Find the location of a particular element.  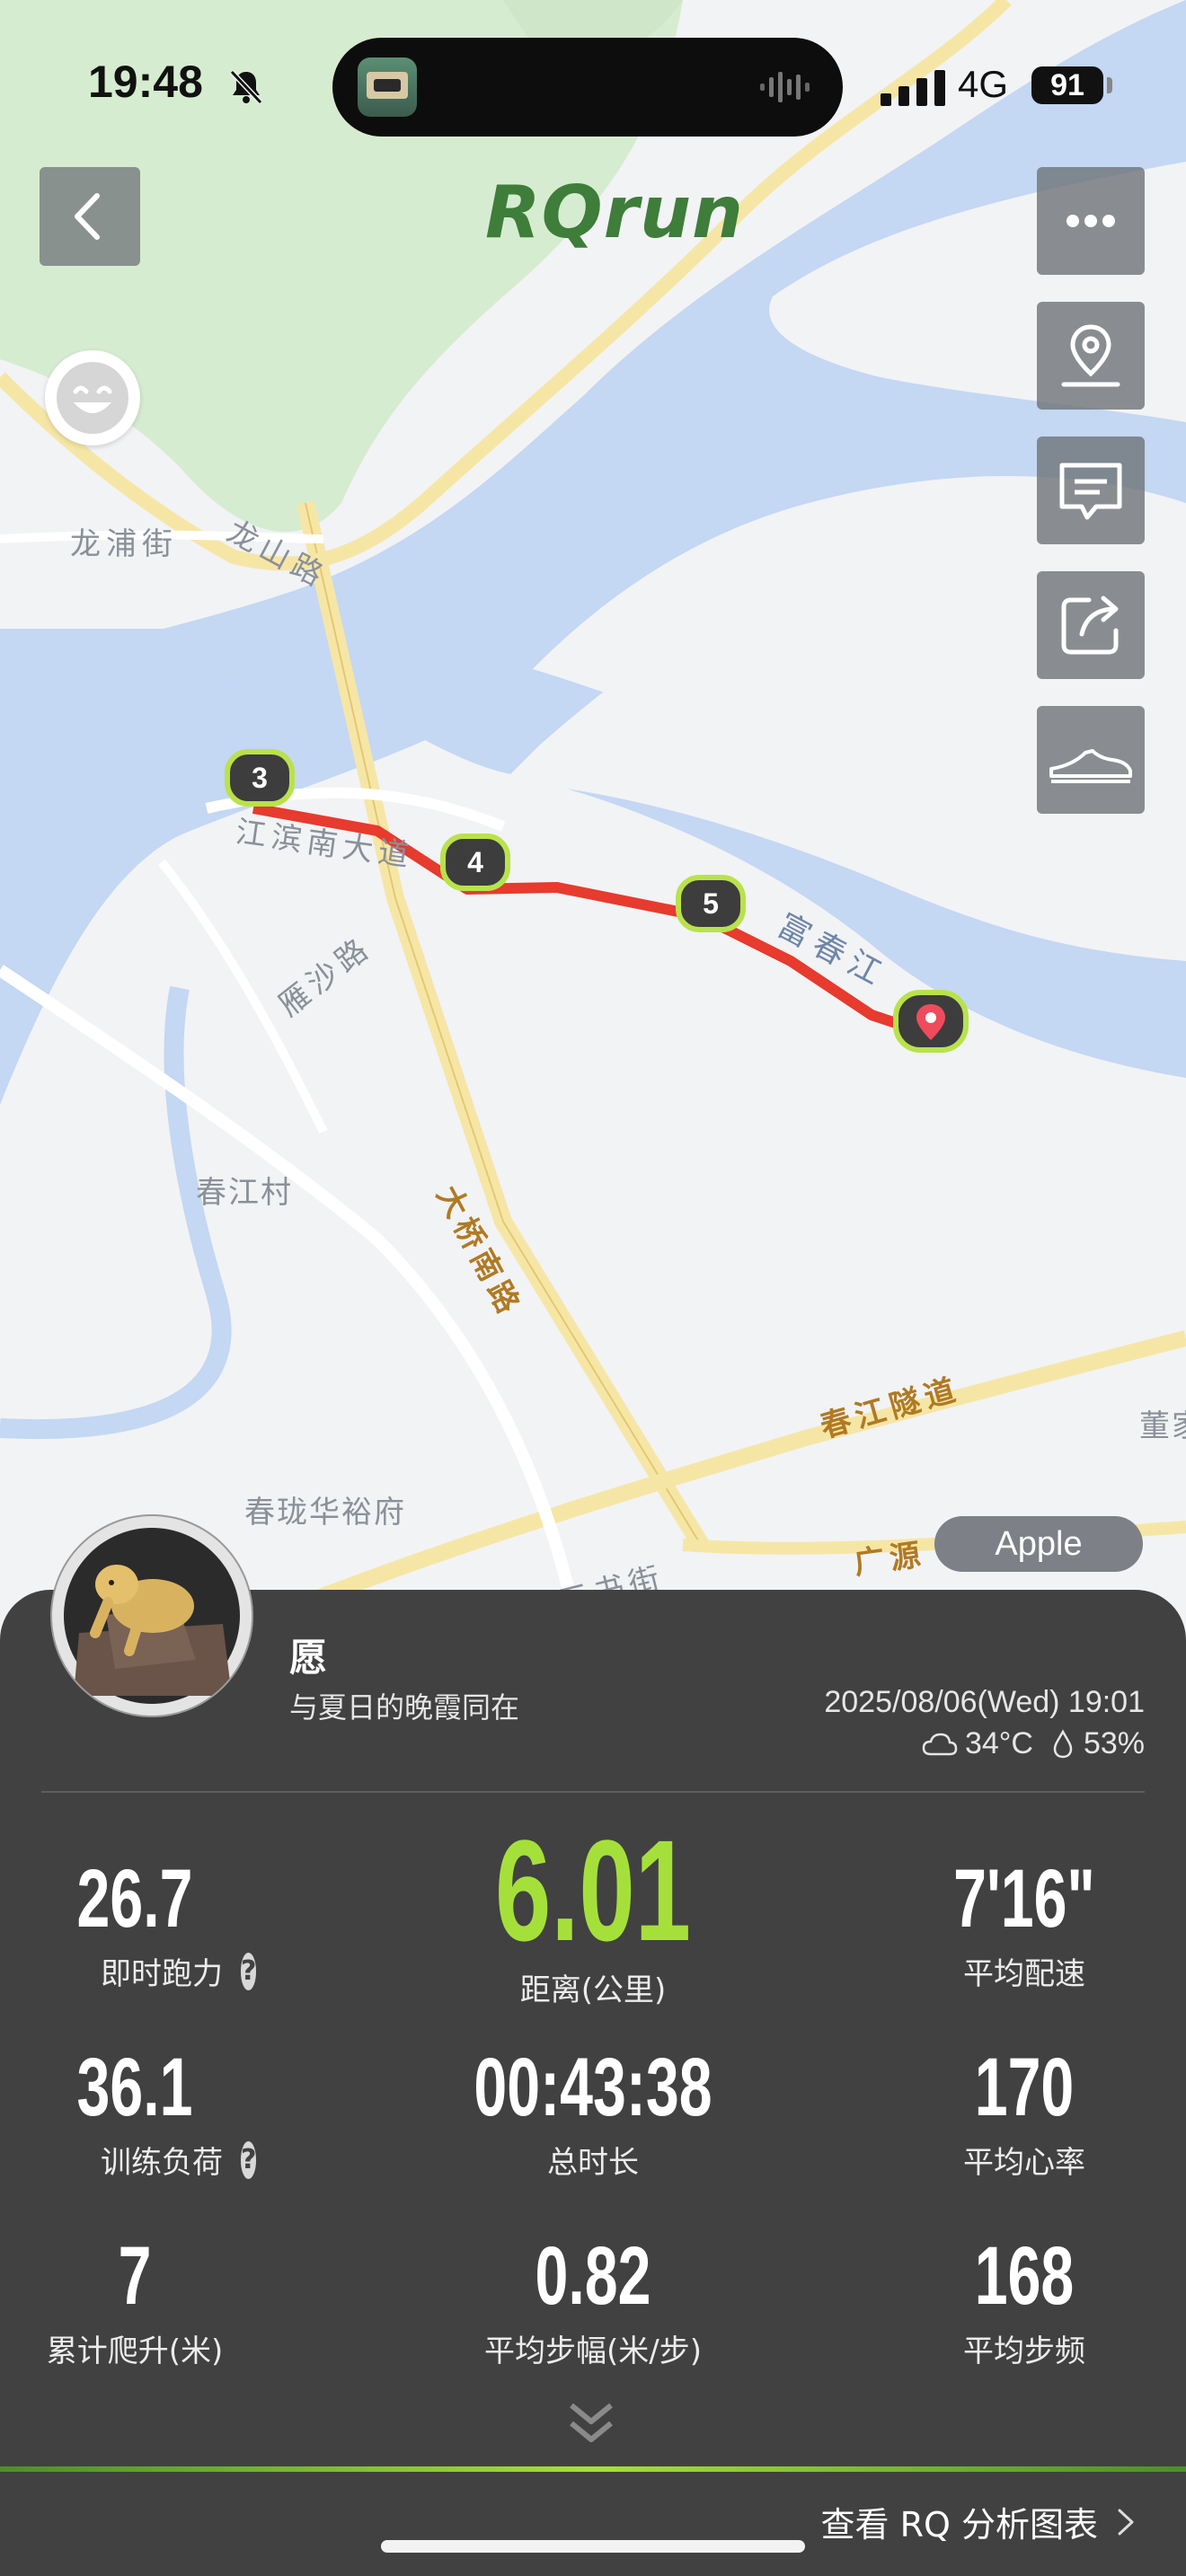

cloud-icon is located at coordinates (940, 1744).